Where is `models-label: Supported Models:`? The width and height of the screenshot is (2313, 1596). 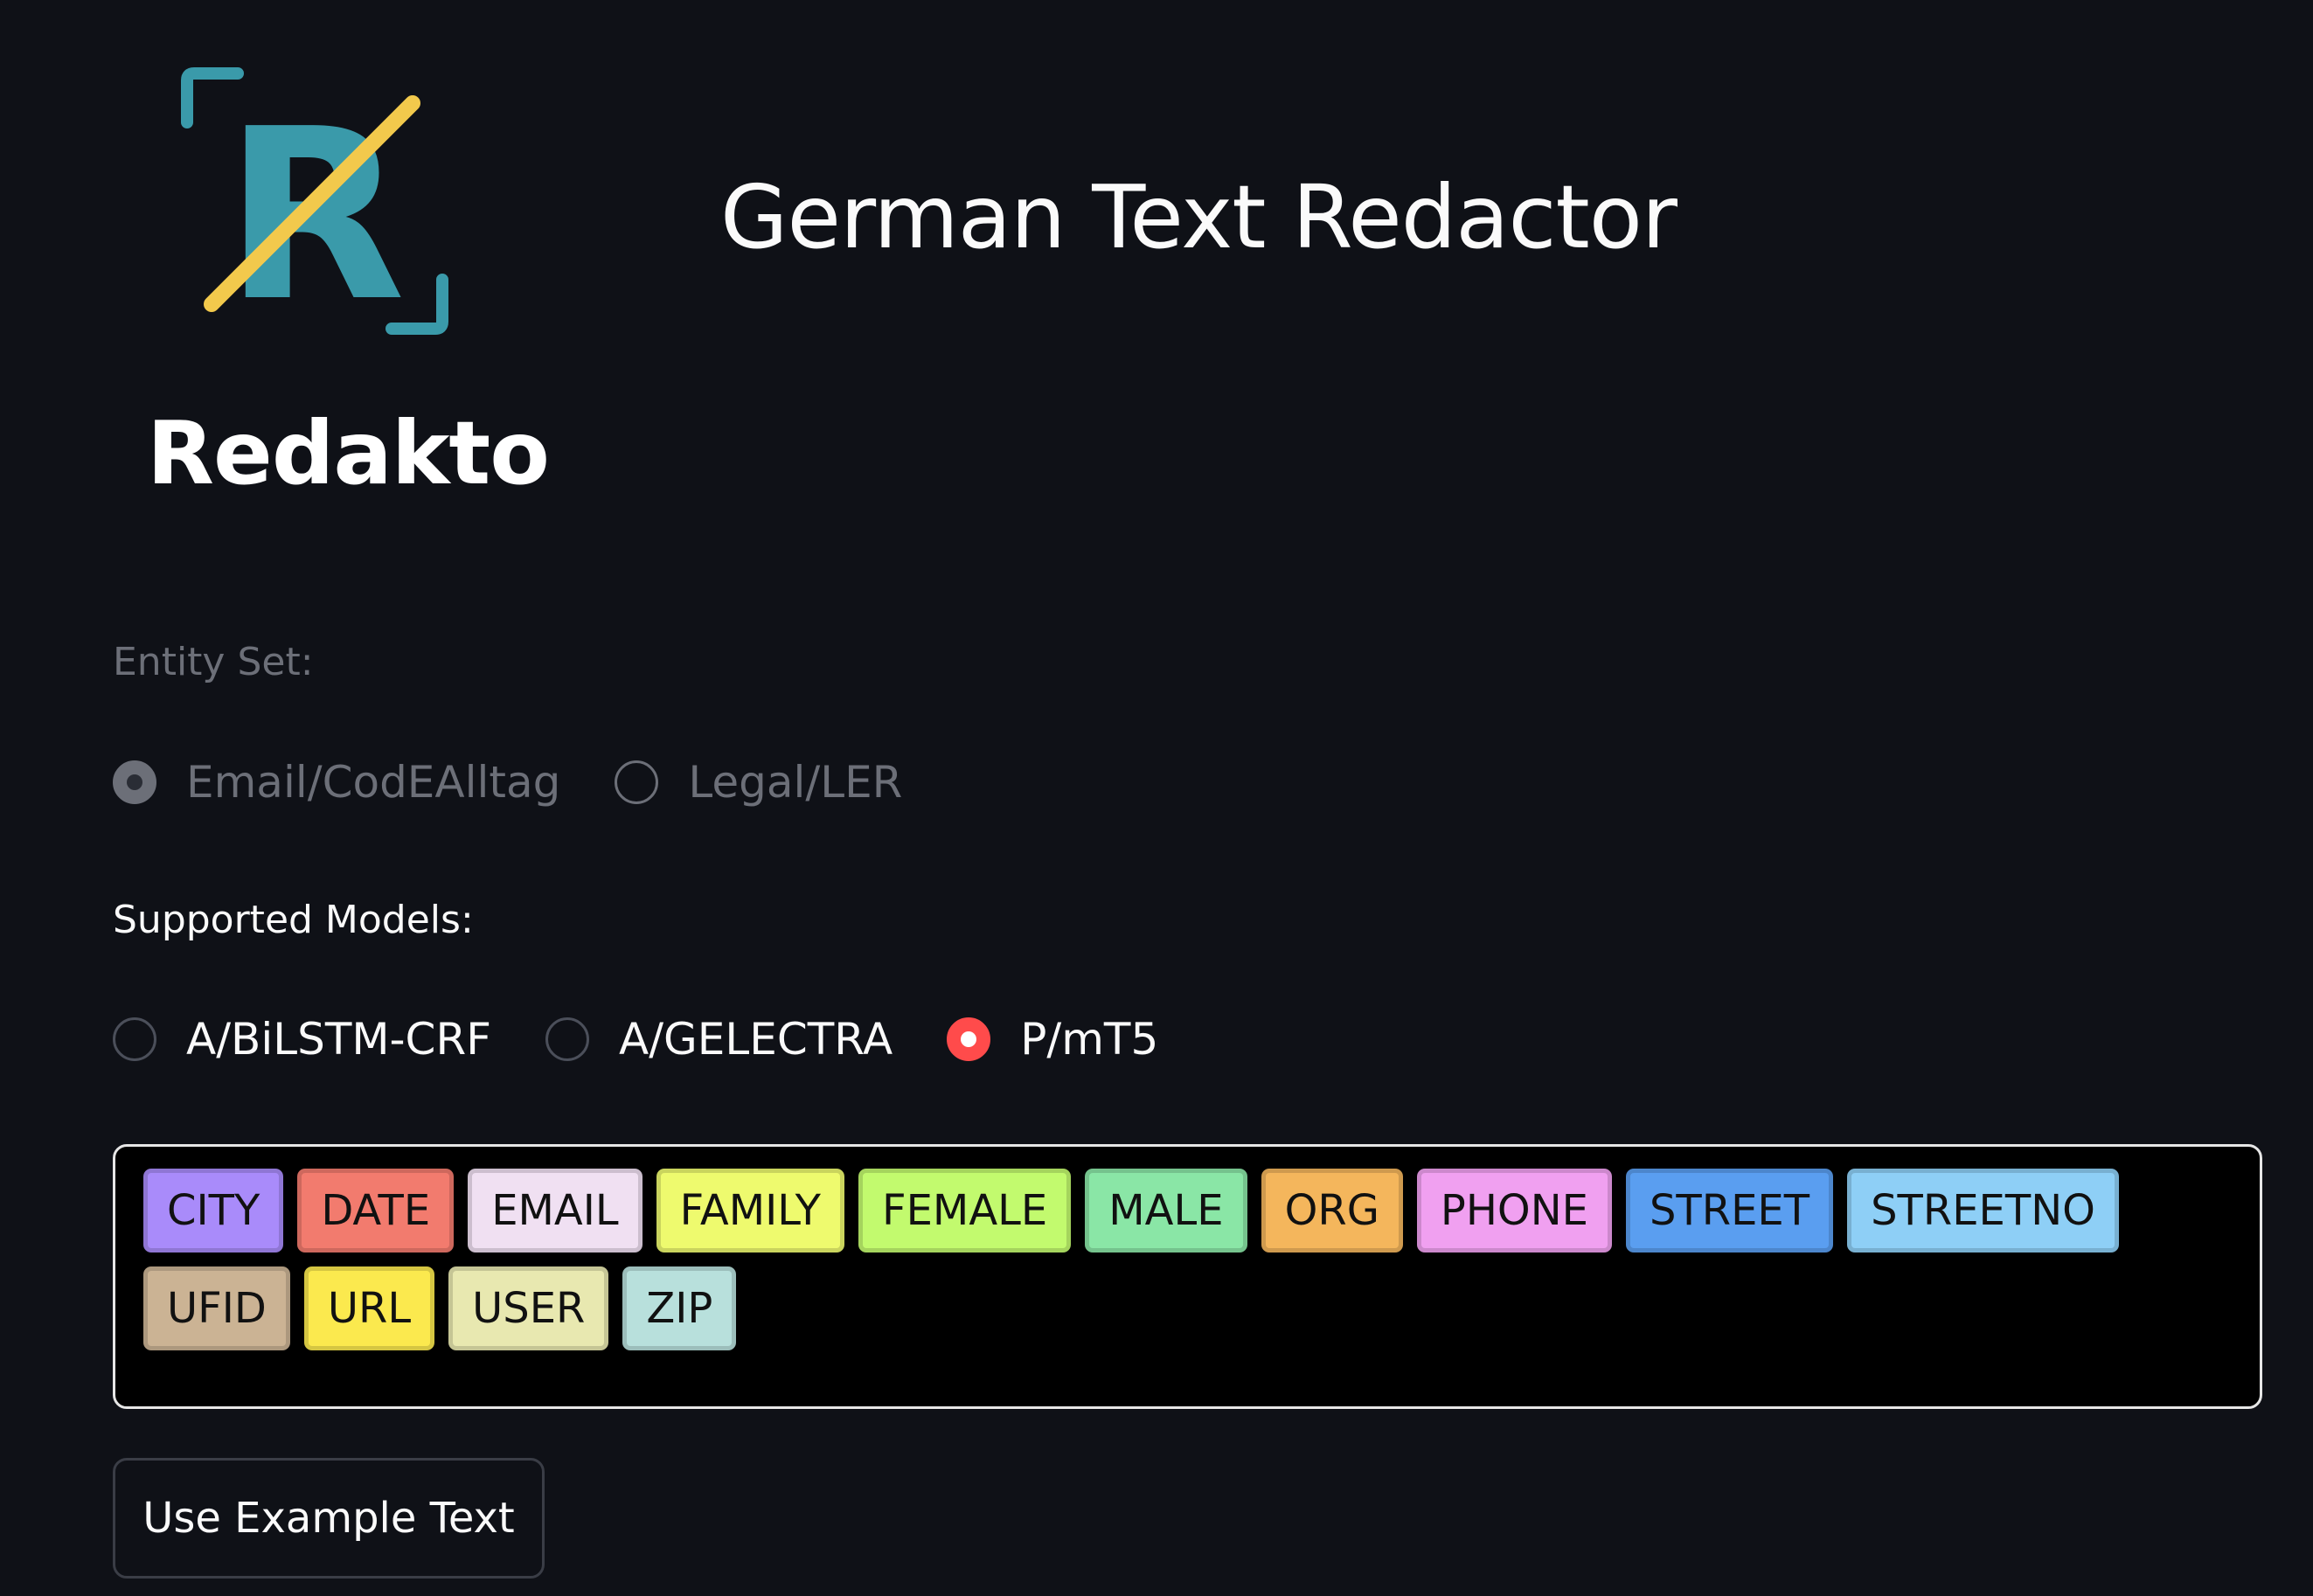 models-label: Supported Models: is located at coordinates (293, 920).